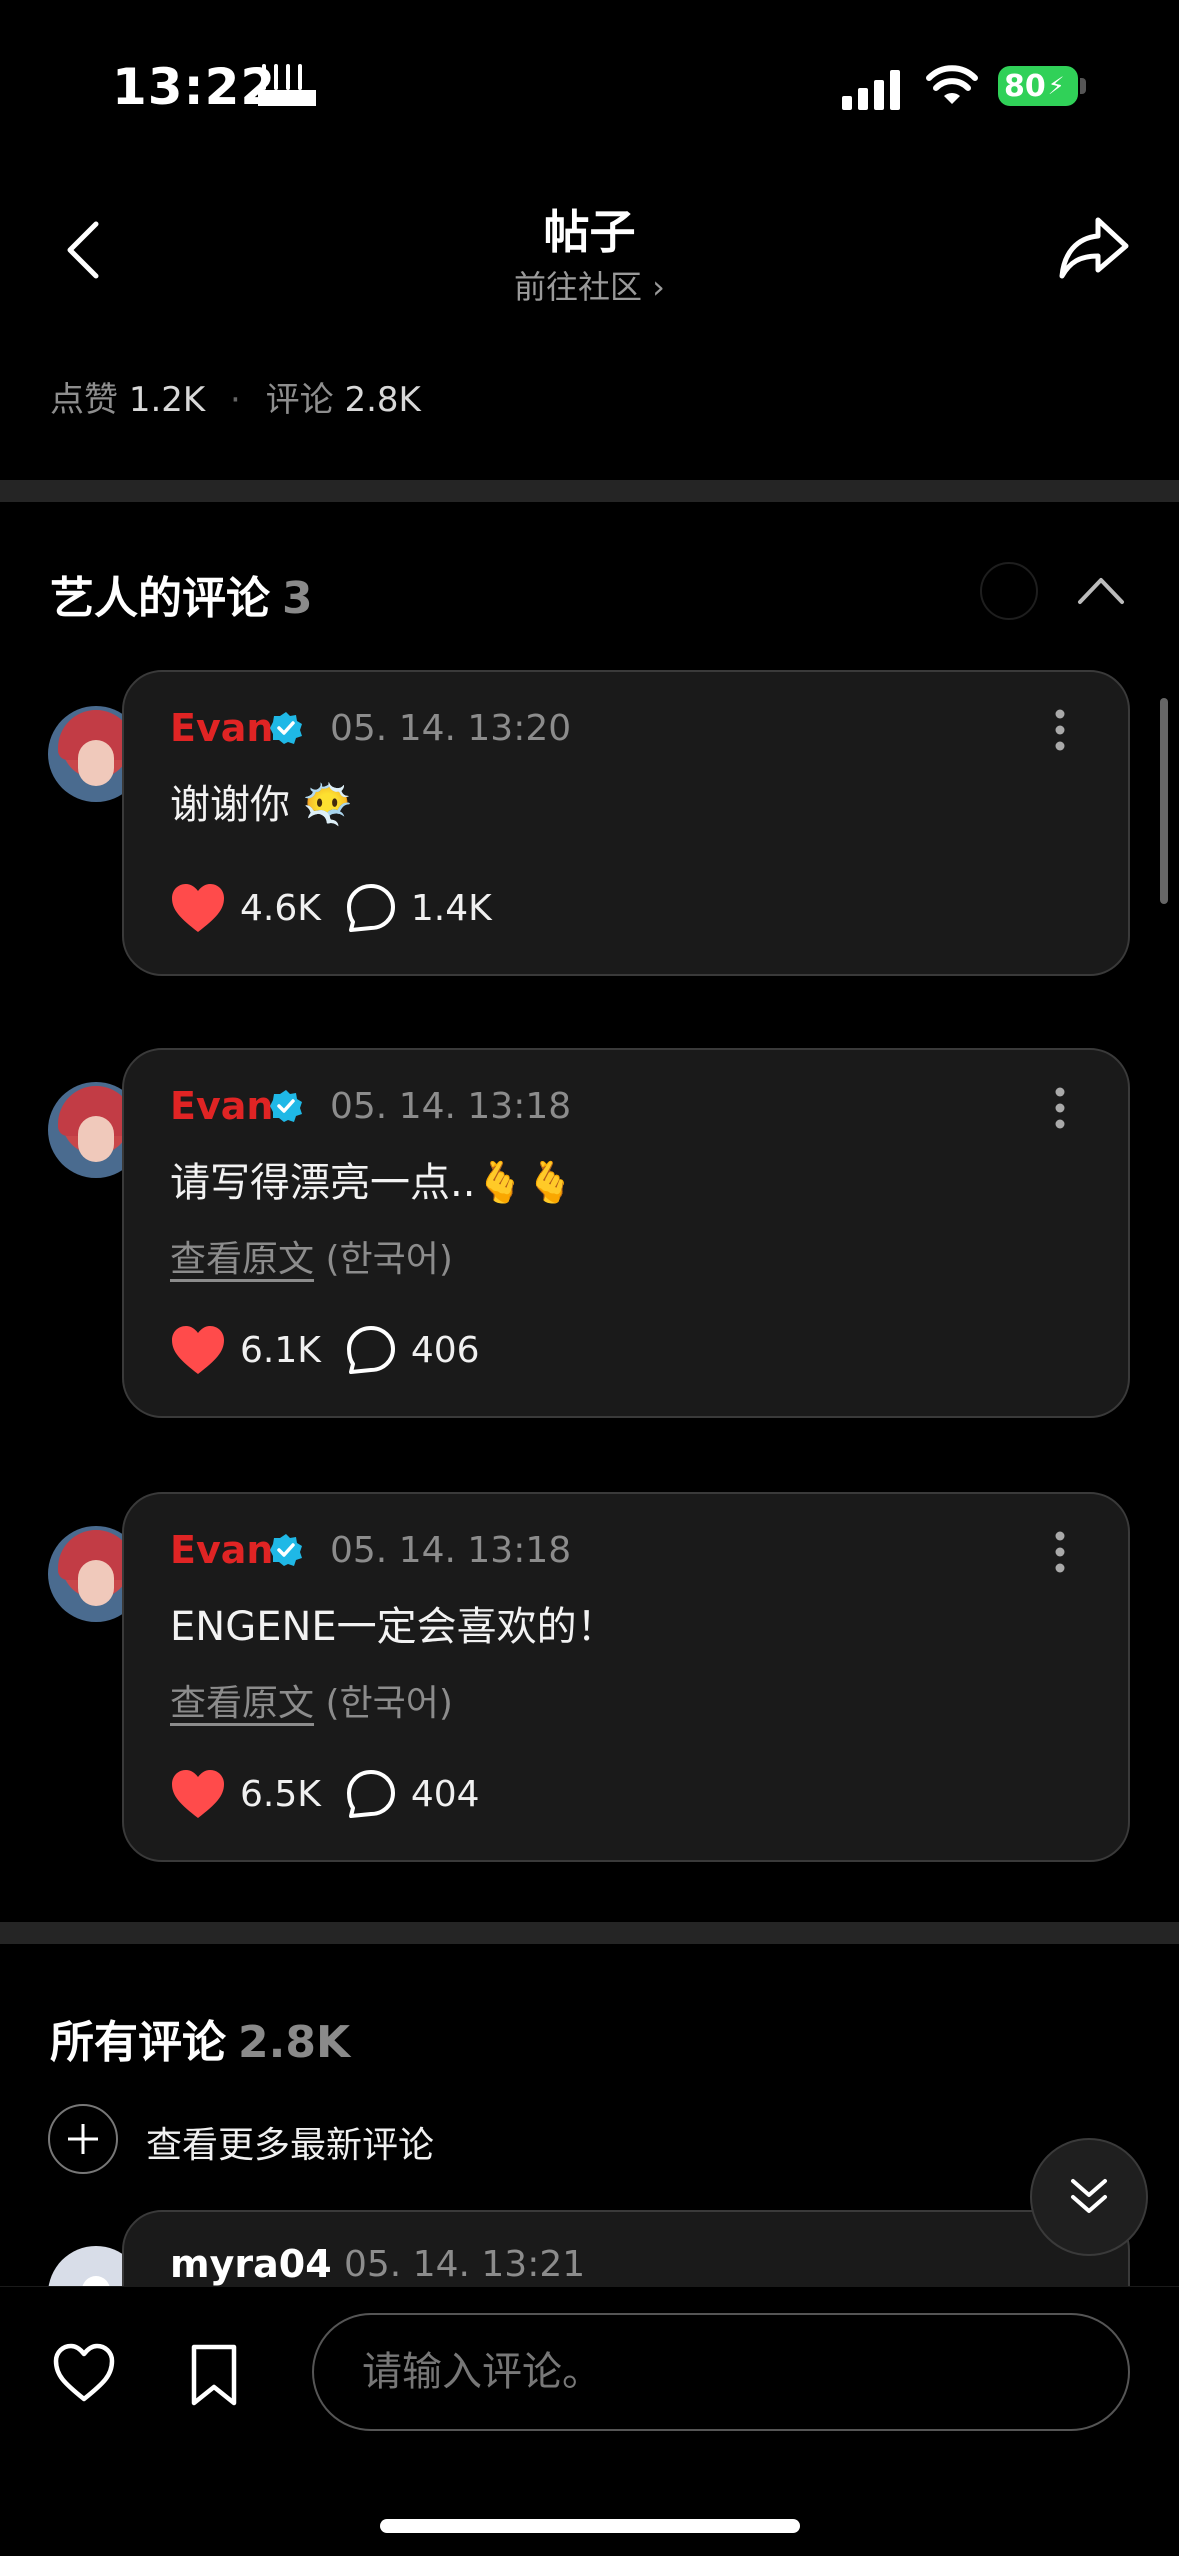 This screenshot has width=1179, height=2556. Describe the element at coordinates (280, 1350) in the screenshot. I see `like-count: 6.1K` at that location.